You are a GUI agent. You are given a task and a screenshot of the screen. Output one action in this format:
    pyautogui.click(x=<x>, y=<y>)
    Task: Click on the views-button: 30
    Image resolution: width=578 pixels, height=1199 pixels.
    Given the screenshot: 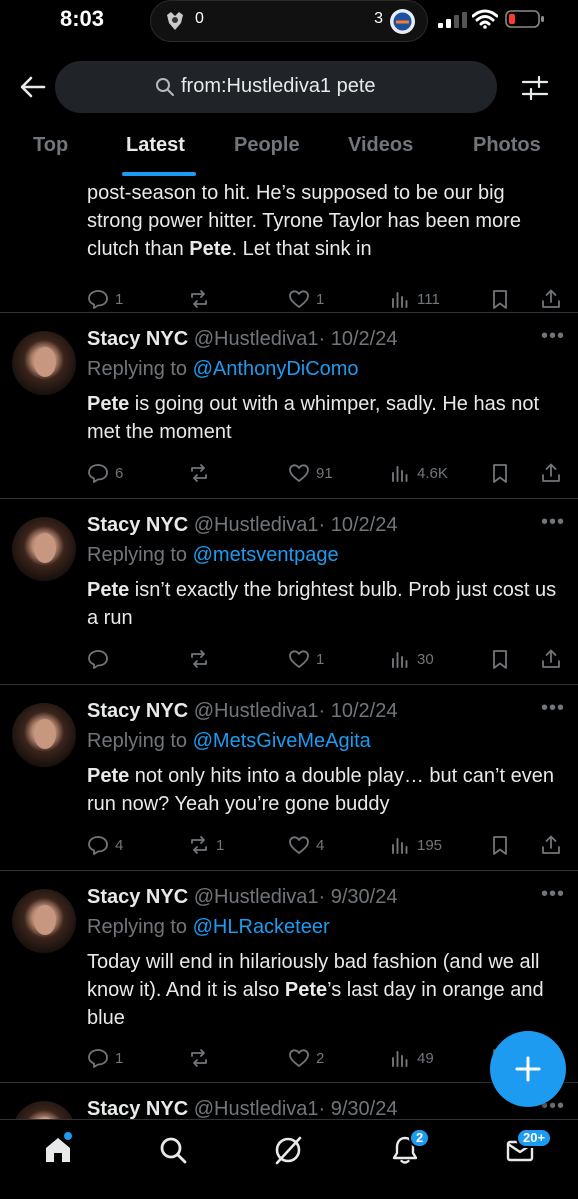 What is the action you would take?
    pyautogui.click(x=411, y=659)
    